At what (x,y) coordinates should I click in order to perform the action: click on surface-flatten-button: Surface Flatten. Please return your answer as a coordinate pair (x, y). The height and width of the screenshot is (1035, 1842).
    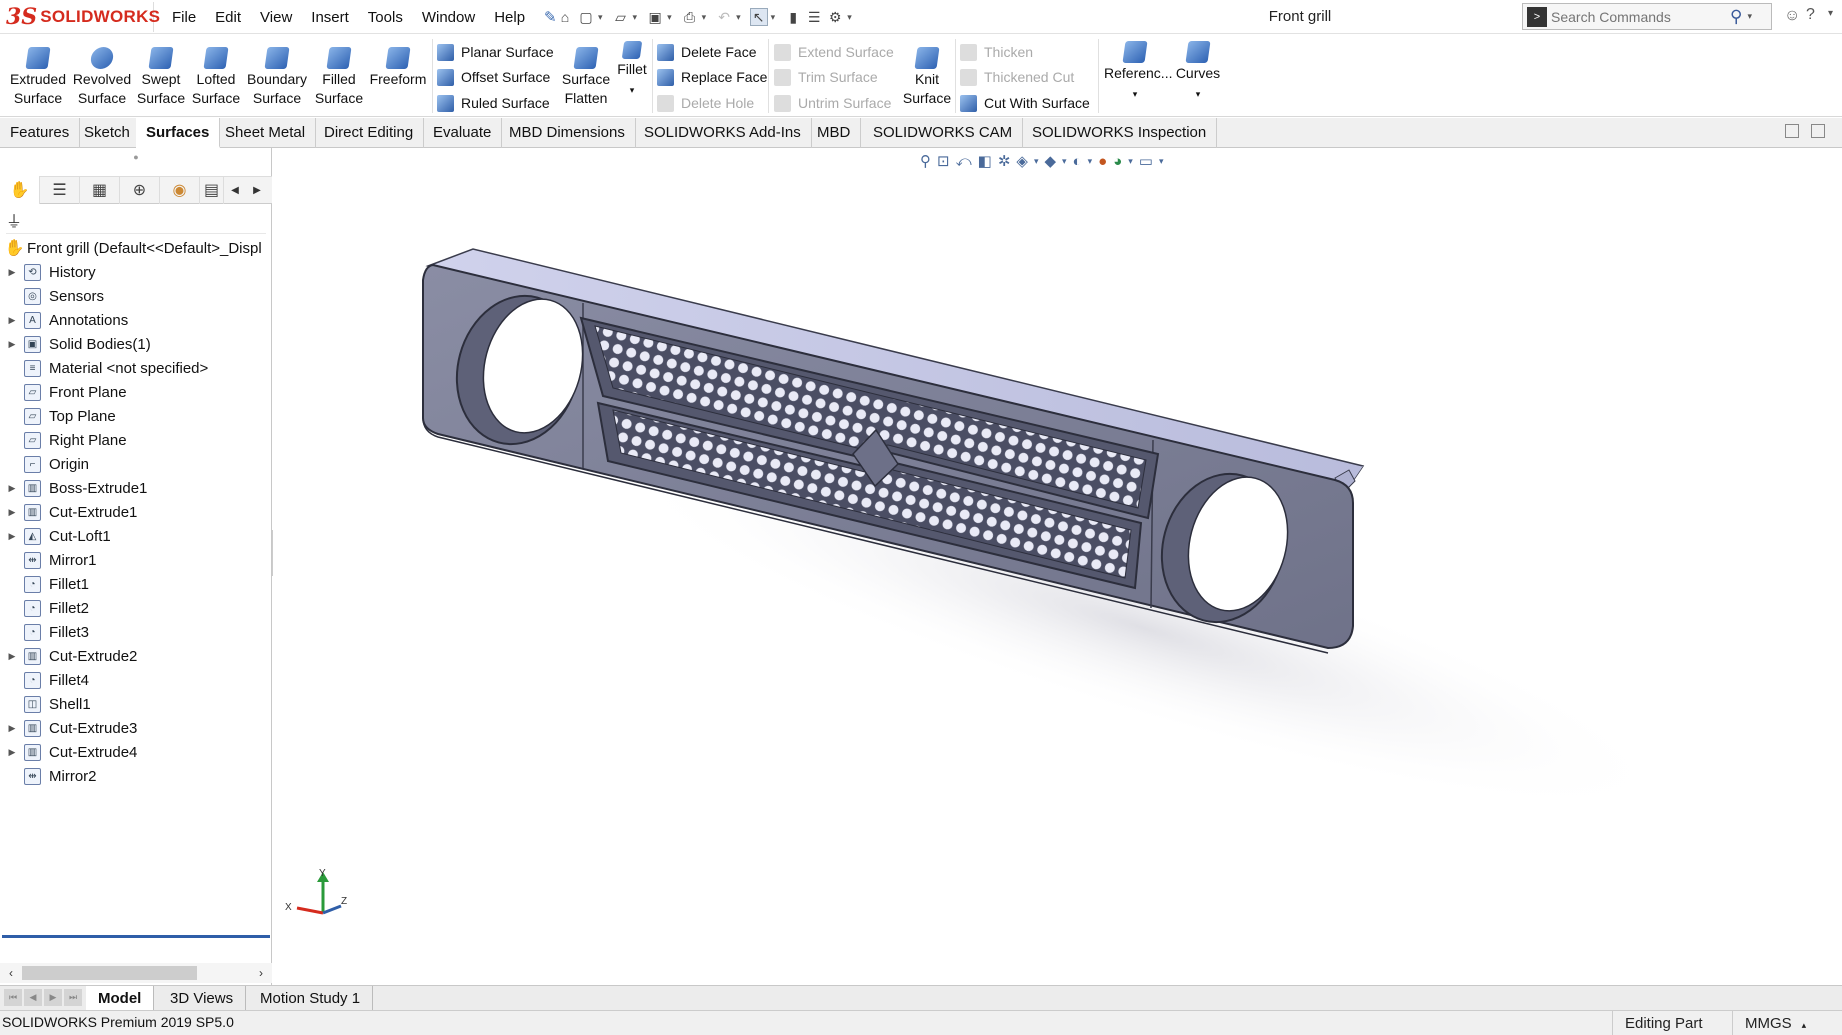
    Looking at the image, I should click on (586, 77).